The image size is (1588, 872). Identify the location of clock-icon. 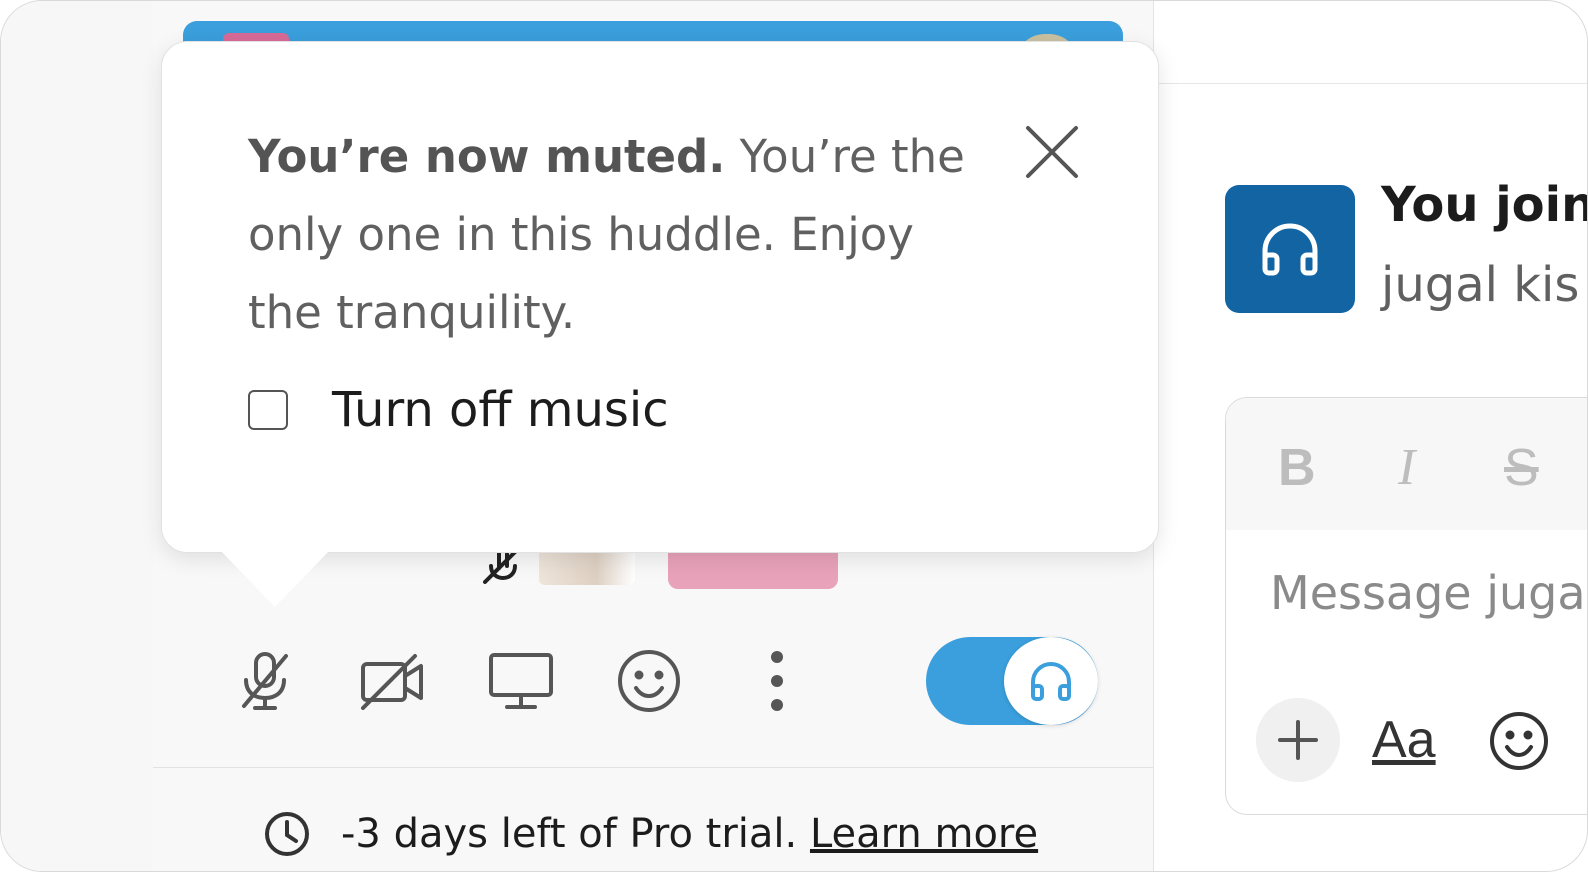
(287, 834).